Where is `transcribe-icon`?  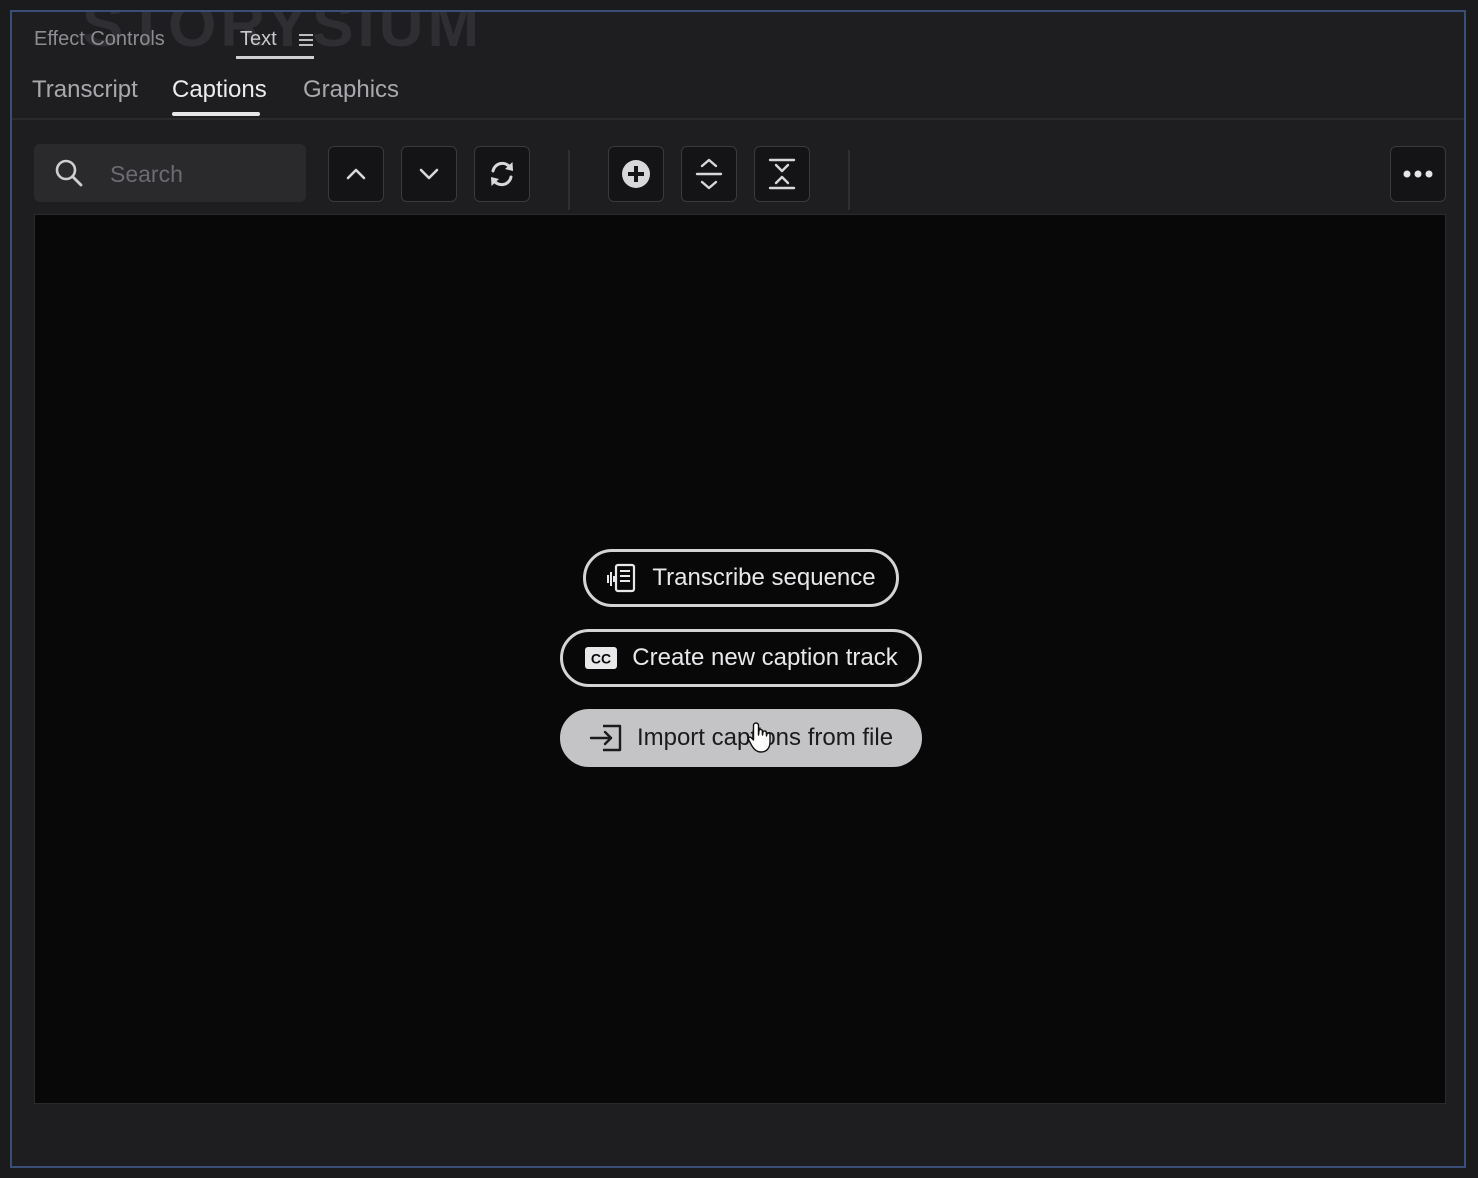
transcribe-icon is located at coordinates (622, 578).